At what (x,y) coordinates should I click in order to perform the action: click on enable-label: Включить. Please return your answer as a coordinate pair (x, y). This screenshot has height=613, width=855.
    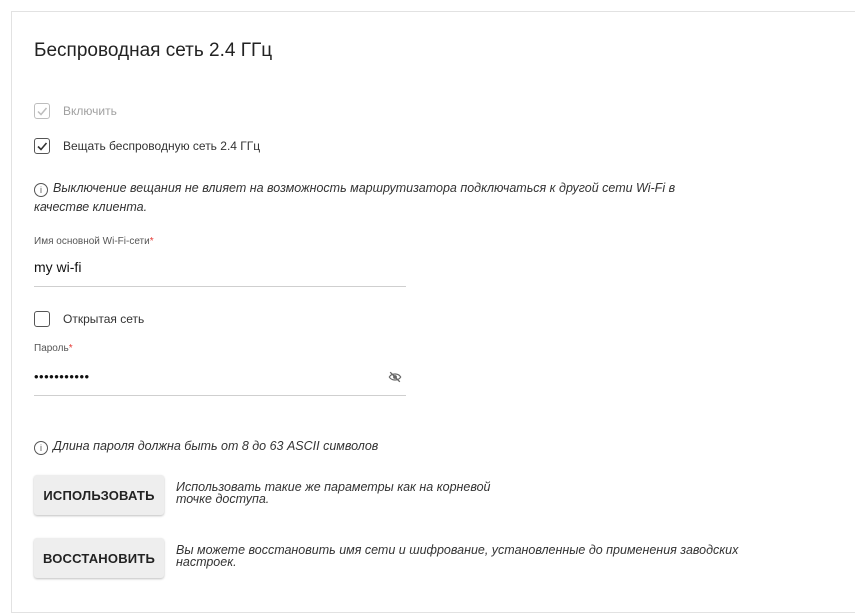
    Looking at the image, I should click on (90, 111).